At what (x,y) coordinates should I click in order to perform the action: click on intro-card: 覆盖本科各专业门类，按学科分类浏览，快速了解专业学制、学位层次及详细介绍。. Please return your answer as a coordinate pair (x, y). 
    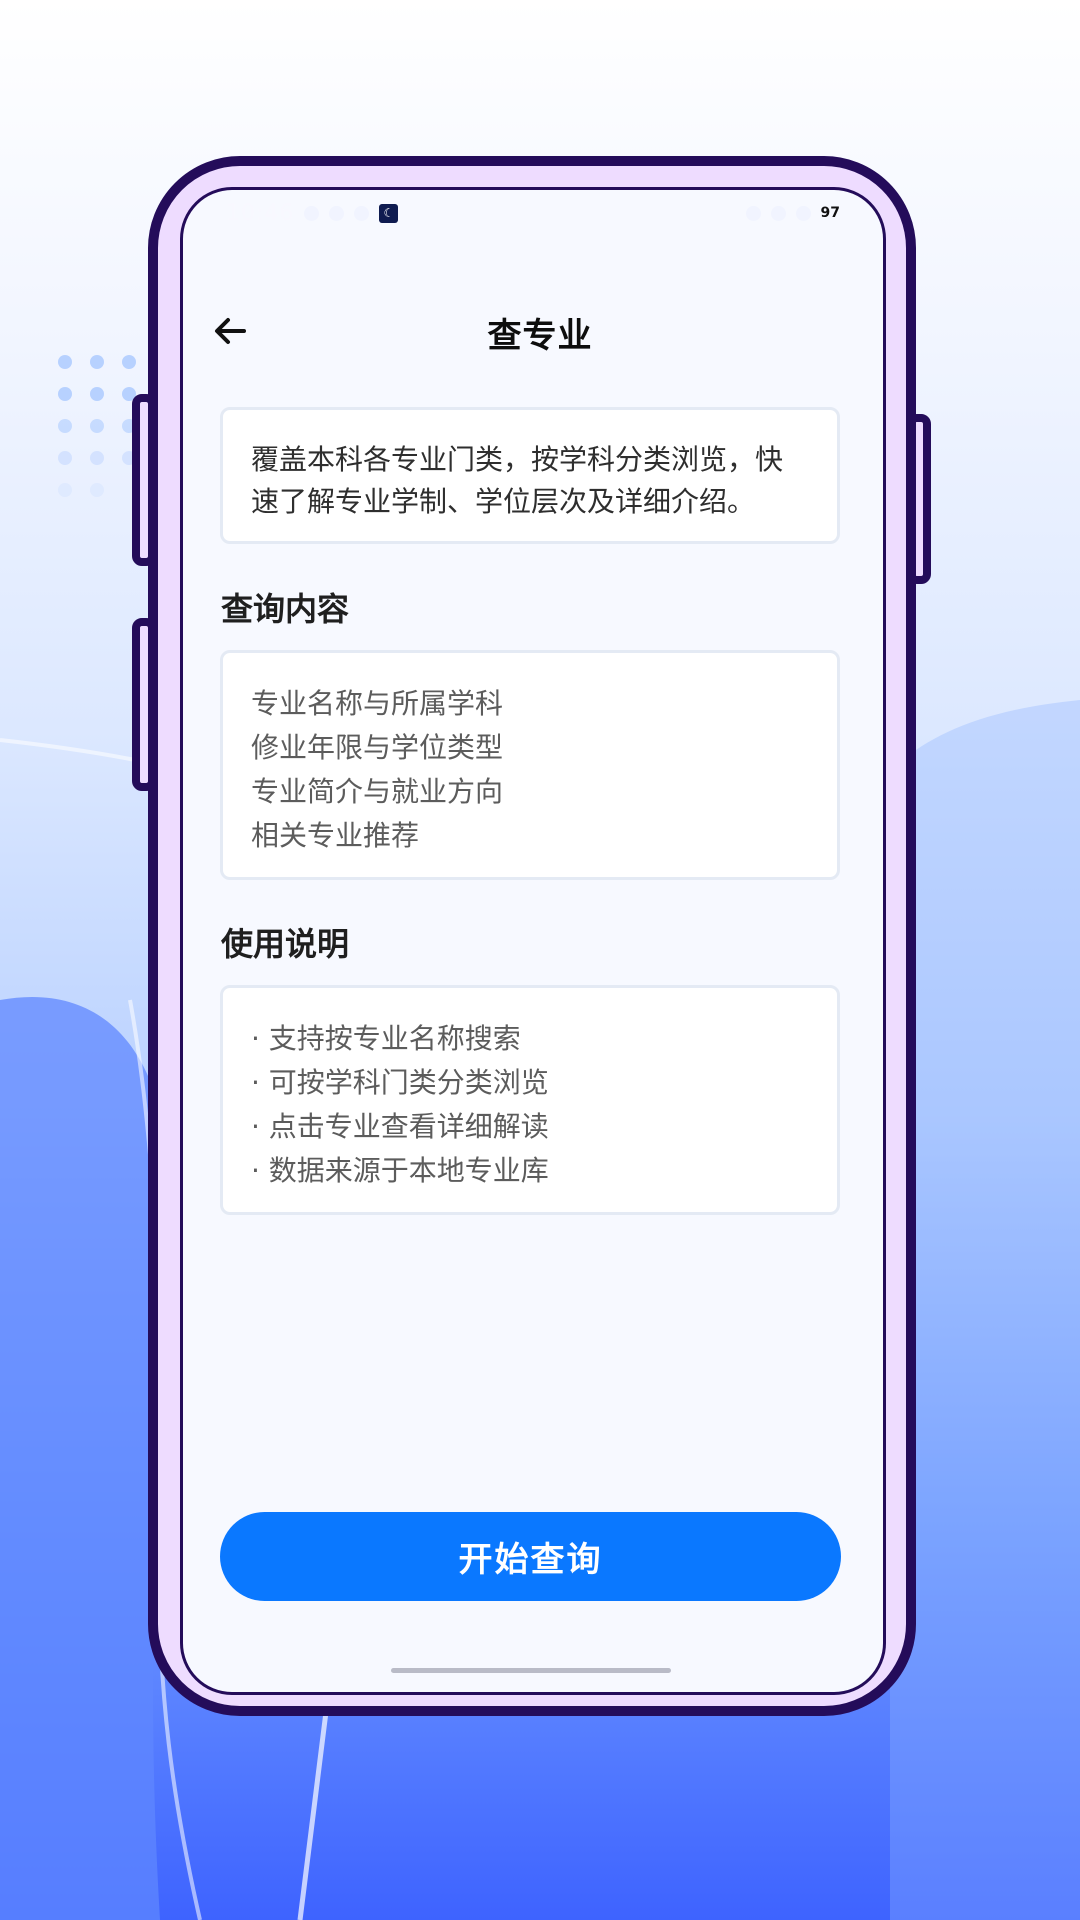
    Looking at the image, I should click on (530, 475).